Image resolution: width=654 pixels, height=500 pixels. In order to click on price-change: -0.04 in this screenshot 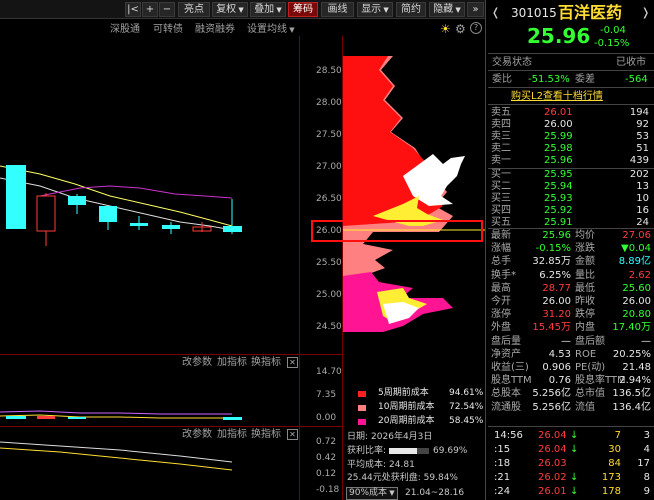, I will do `click(613, 30)`.